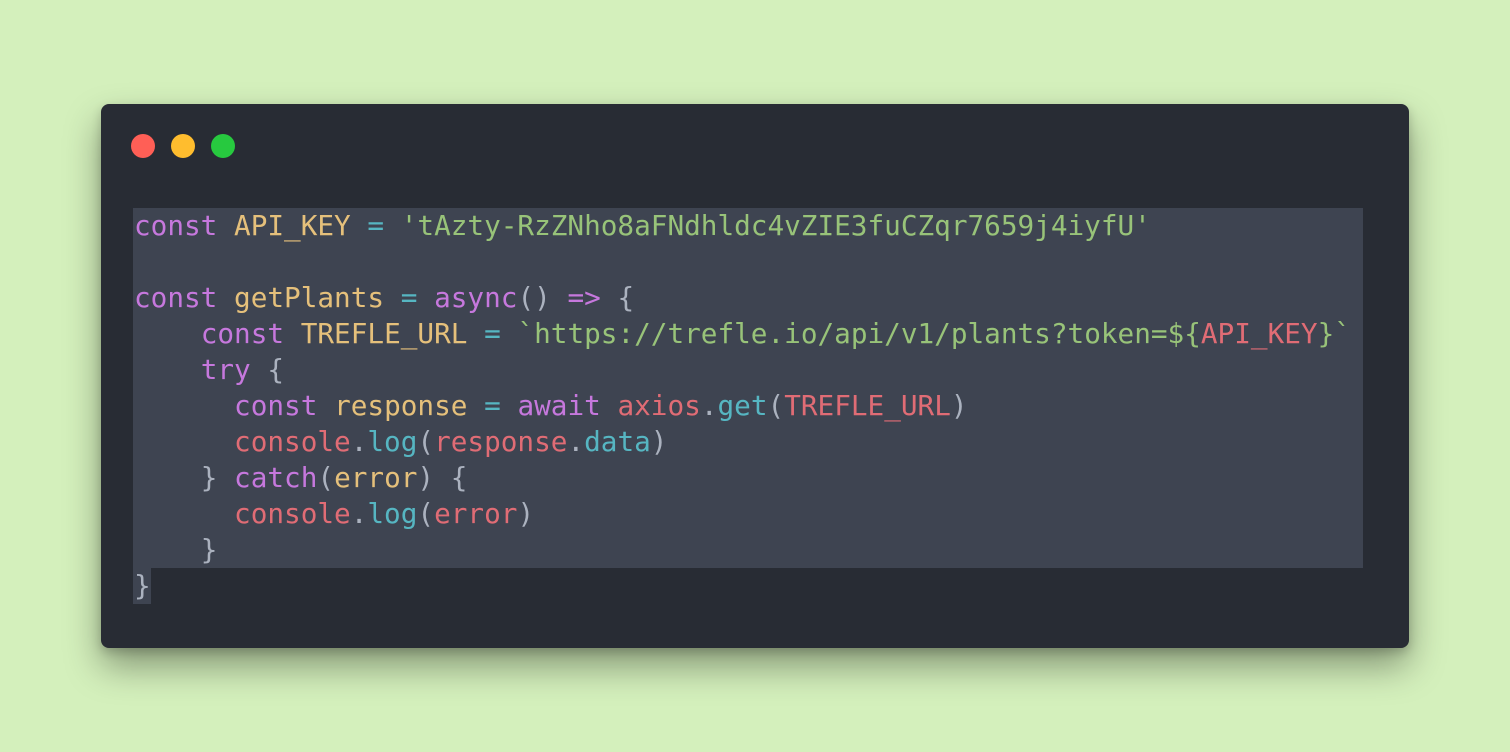 This screenshot has width=1510, height=752. What do you see at coordinates (584, 297) in the screenshot?
I see `arrow-operator: =>` at bounding box center [584, 297].